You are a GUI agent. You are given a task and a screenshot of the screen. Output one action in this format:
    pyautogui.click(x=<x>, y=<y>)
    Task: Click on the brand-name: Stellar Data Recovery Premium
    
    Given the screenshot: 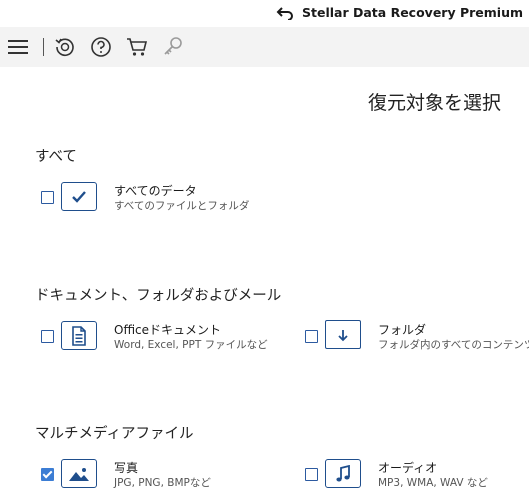 What is the action you would take?
    pyautogui.click(x=412, y=12)
    